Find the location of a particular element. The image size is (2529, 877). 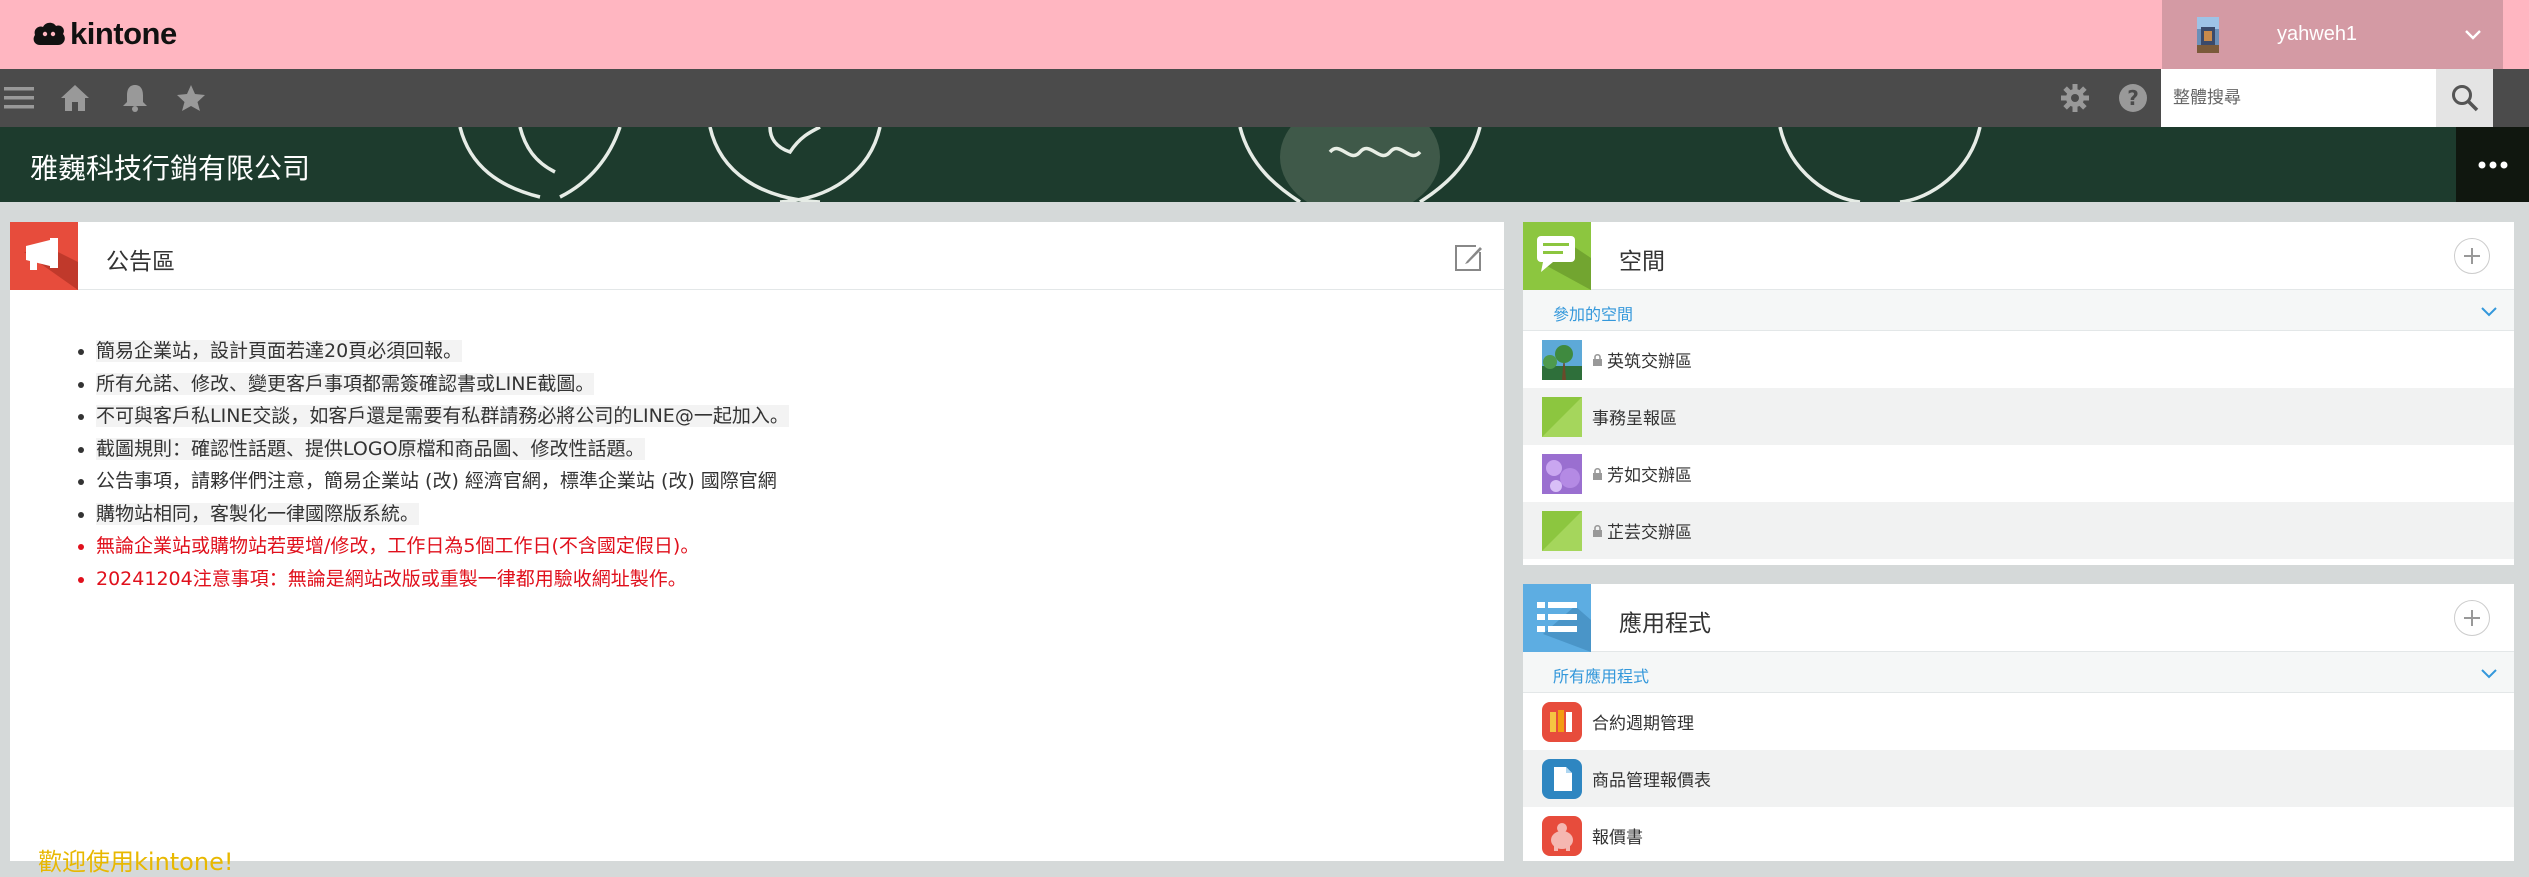

list-item: 購物站相同，客製化一律國際版系統。 is located at coordinates (442, 514).